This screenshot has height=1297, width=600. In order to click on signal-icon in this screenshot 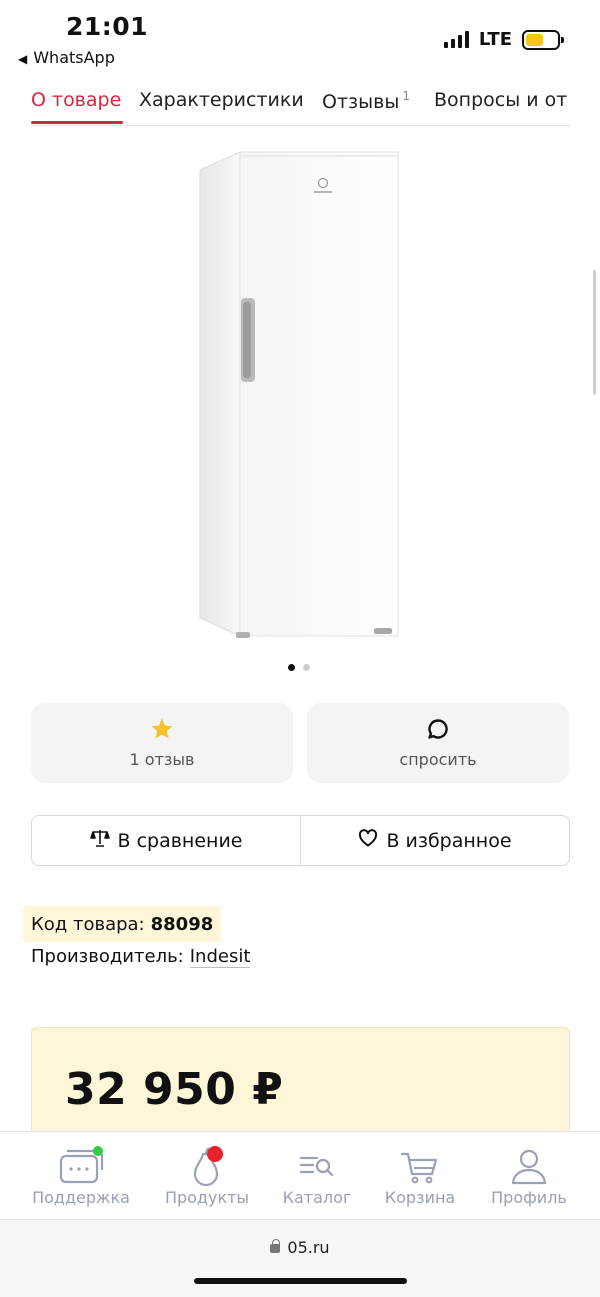, I will do `click(456, 39)`.